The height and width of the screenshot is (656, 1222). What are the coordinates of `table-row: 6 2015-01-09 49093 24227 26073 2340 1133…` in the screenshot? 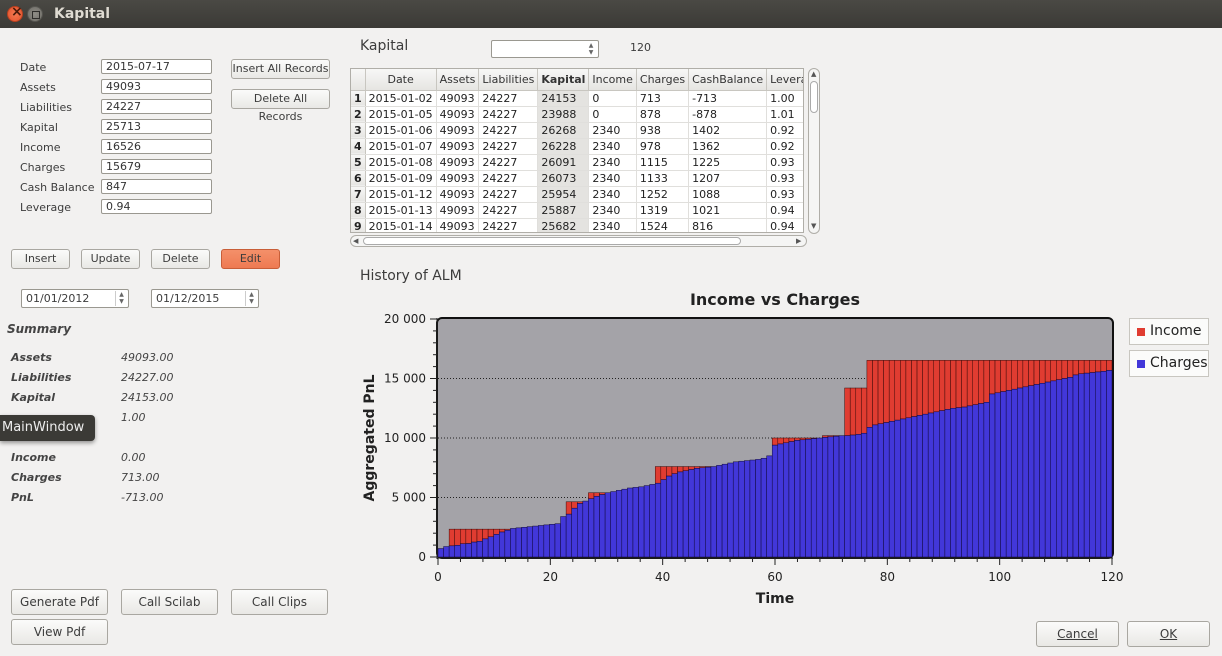 It's located at (577, 178).